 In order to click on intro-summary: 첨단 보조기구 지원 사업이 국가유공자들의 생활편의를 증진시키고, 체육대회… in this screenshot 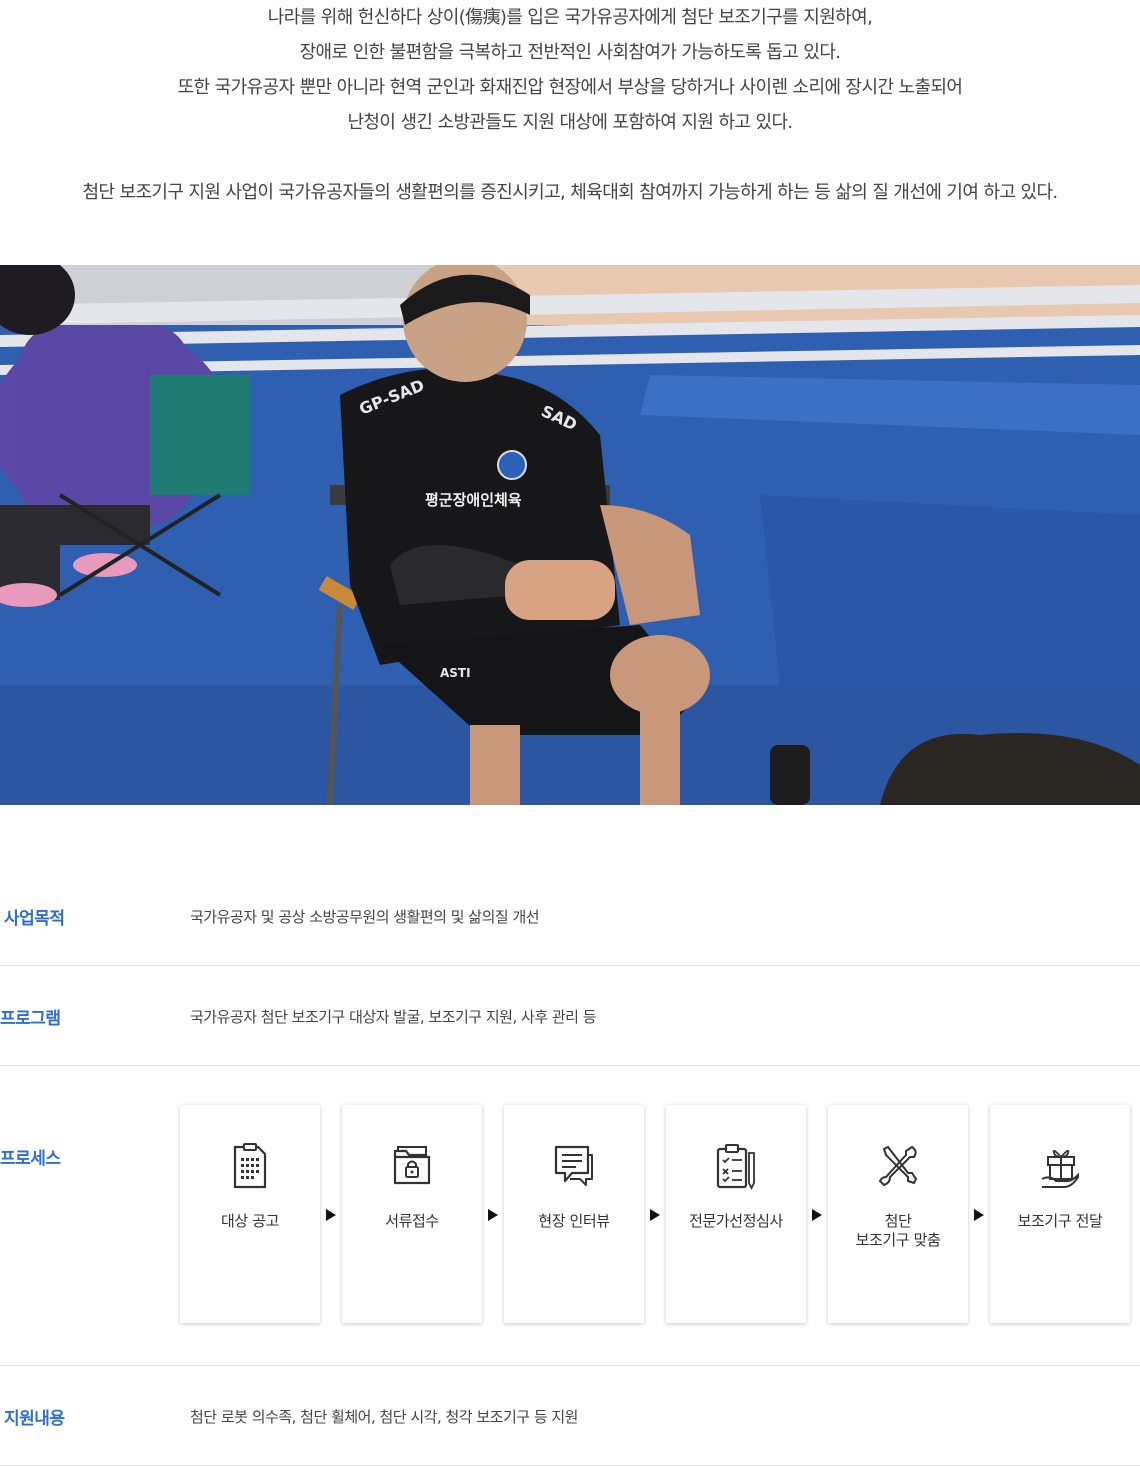, I will do `click(570, 192)`.